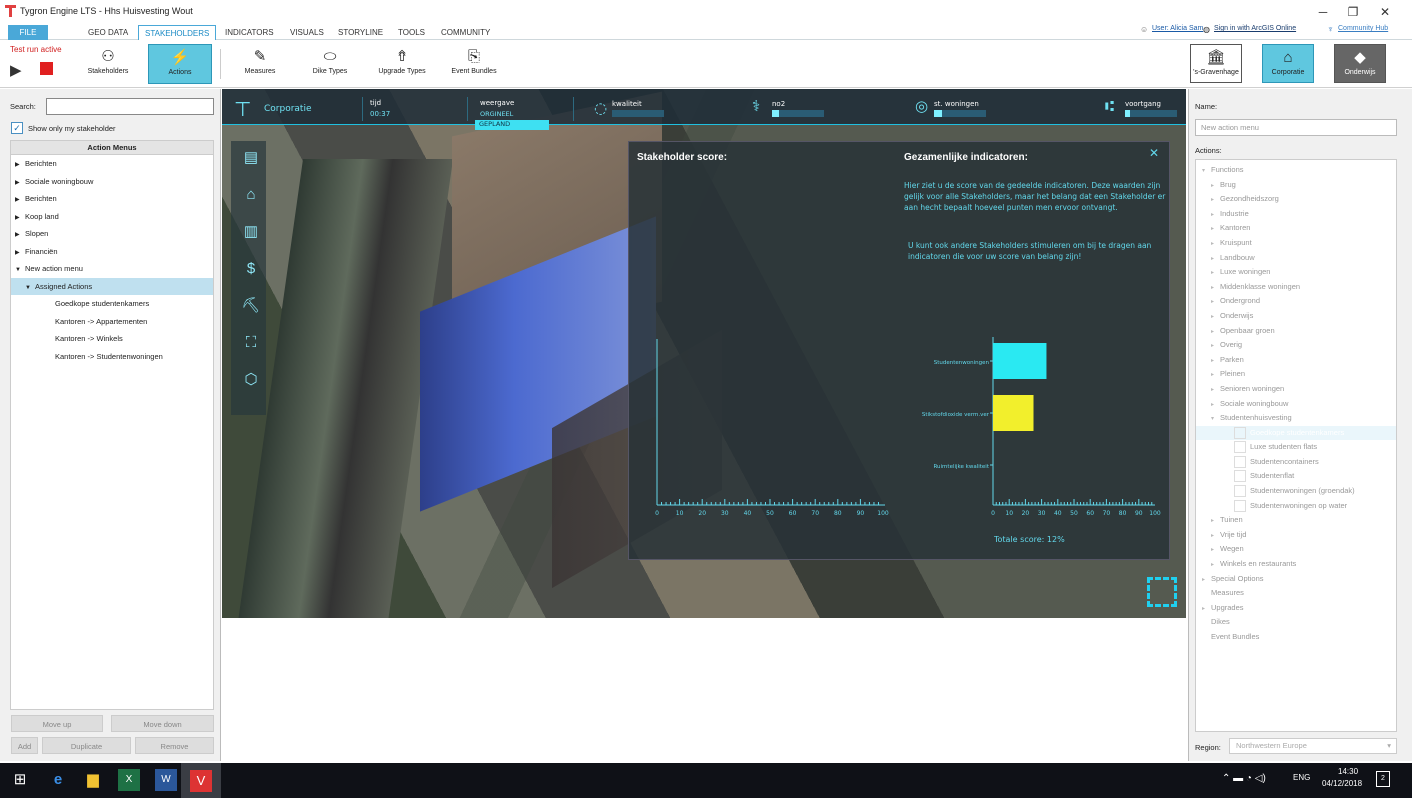 The width and height of the screenshot is (1412, 798). Describe the element at coordinates (108, 64) in the screenshot. I see `stakeholders-button: ⚇ Stakeholders` at that location.